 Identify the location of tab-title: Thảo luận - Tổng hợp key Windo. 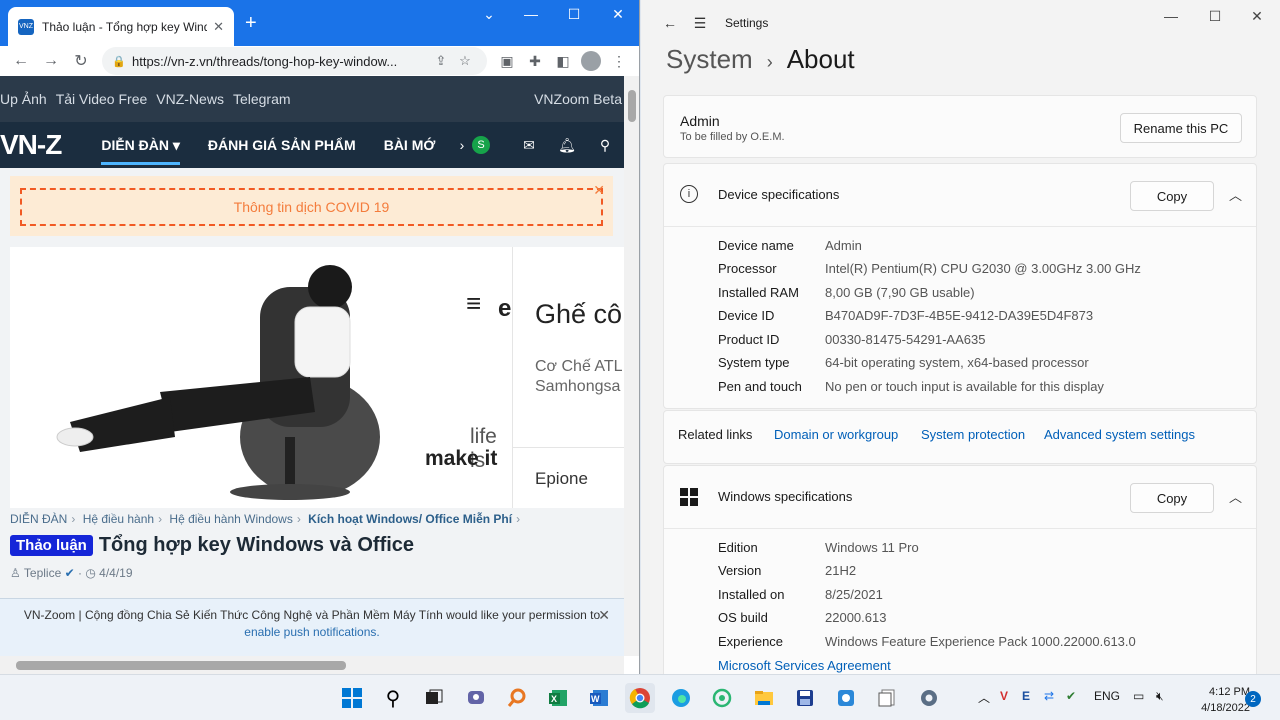
(125, 26).